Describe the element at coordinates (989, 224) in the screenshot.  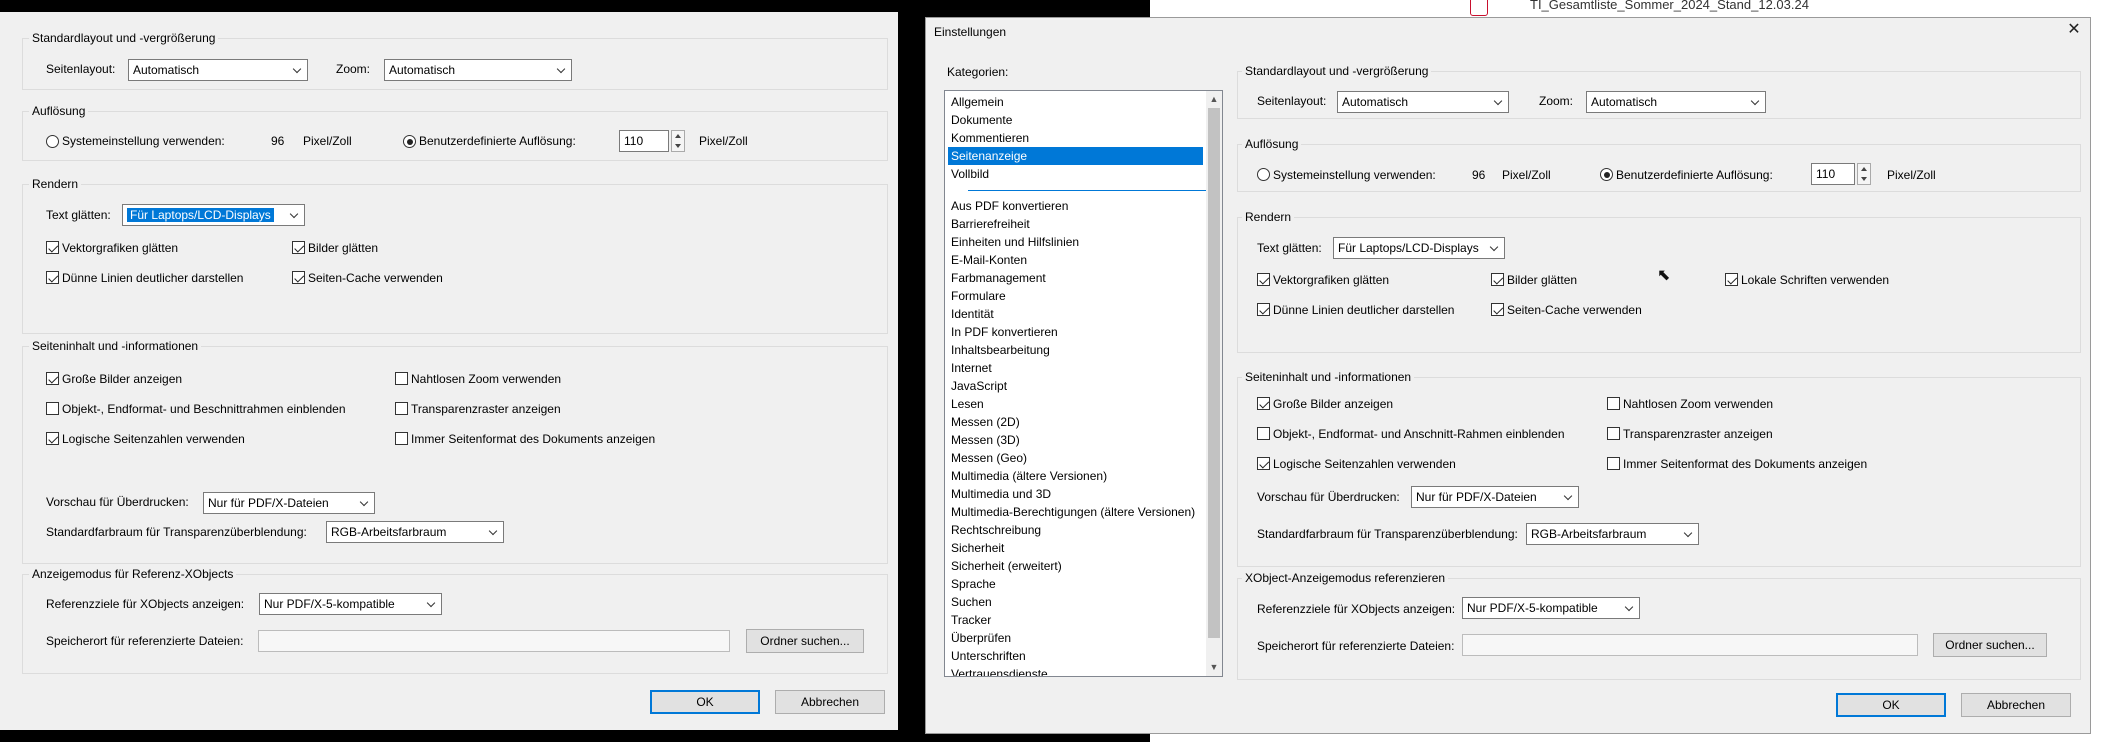
I see `category-item: Barrierefreiheit` at that location.